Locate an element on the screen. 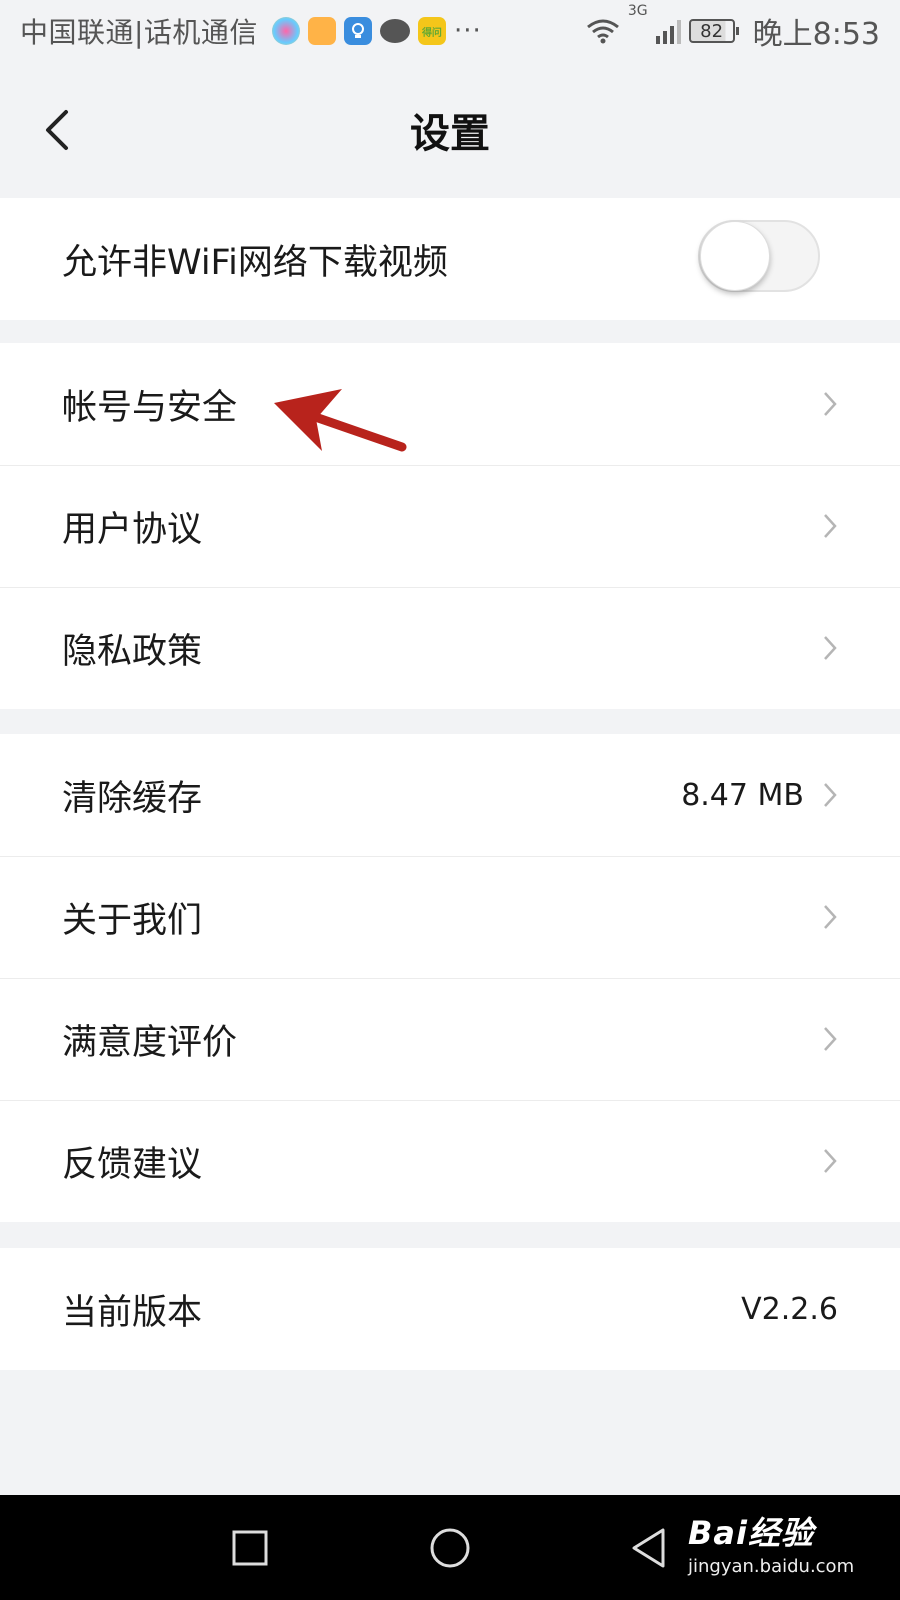 This screenshot has width=900, height=1600. back-triangle-icon is located at coordinates (650, 1548).